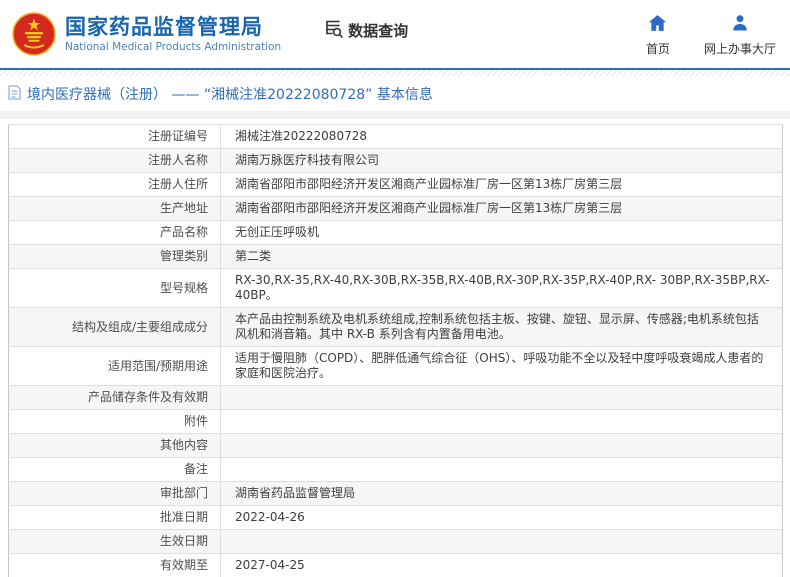 Image resolution: width=790 pixels, height=577 pixels. Describe the element at coordinates (114, 541) in the screenshot. I see `row-label: 生效日期` at that location.